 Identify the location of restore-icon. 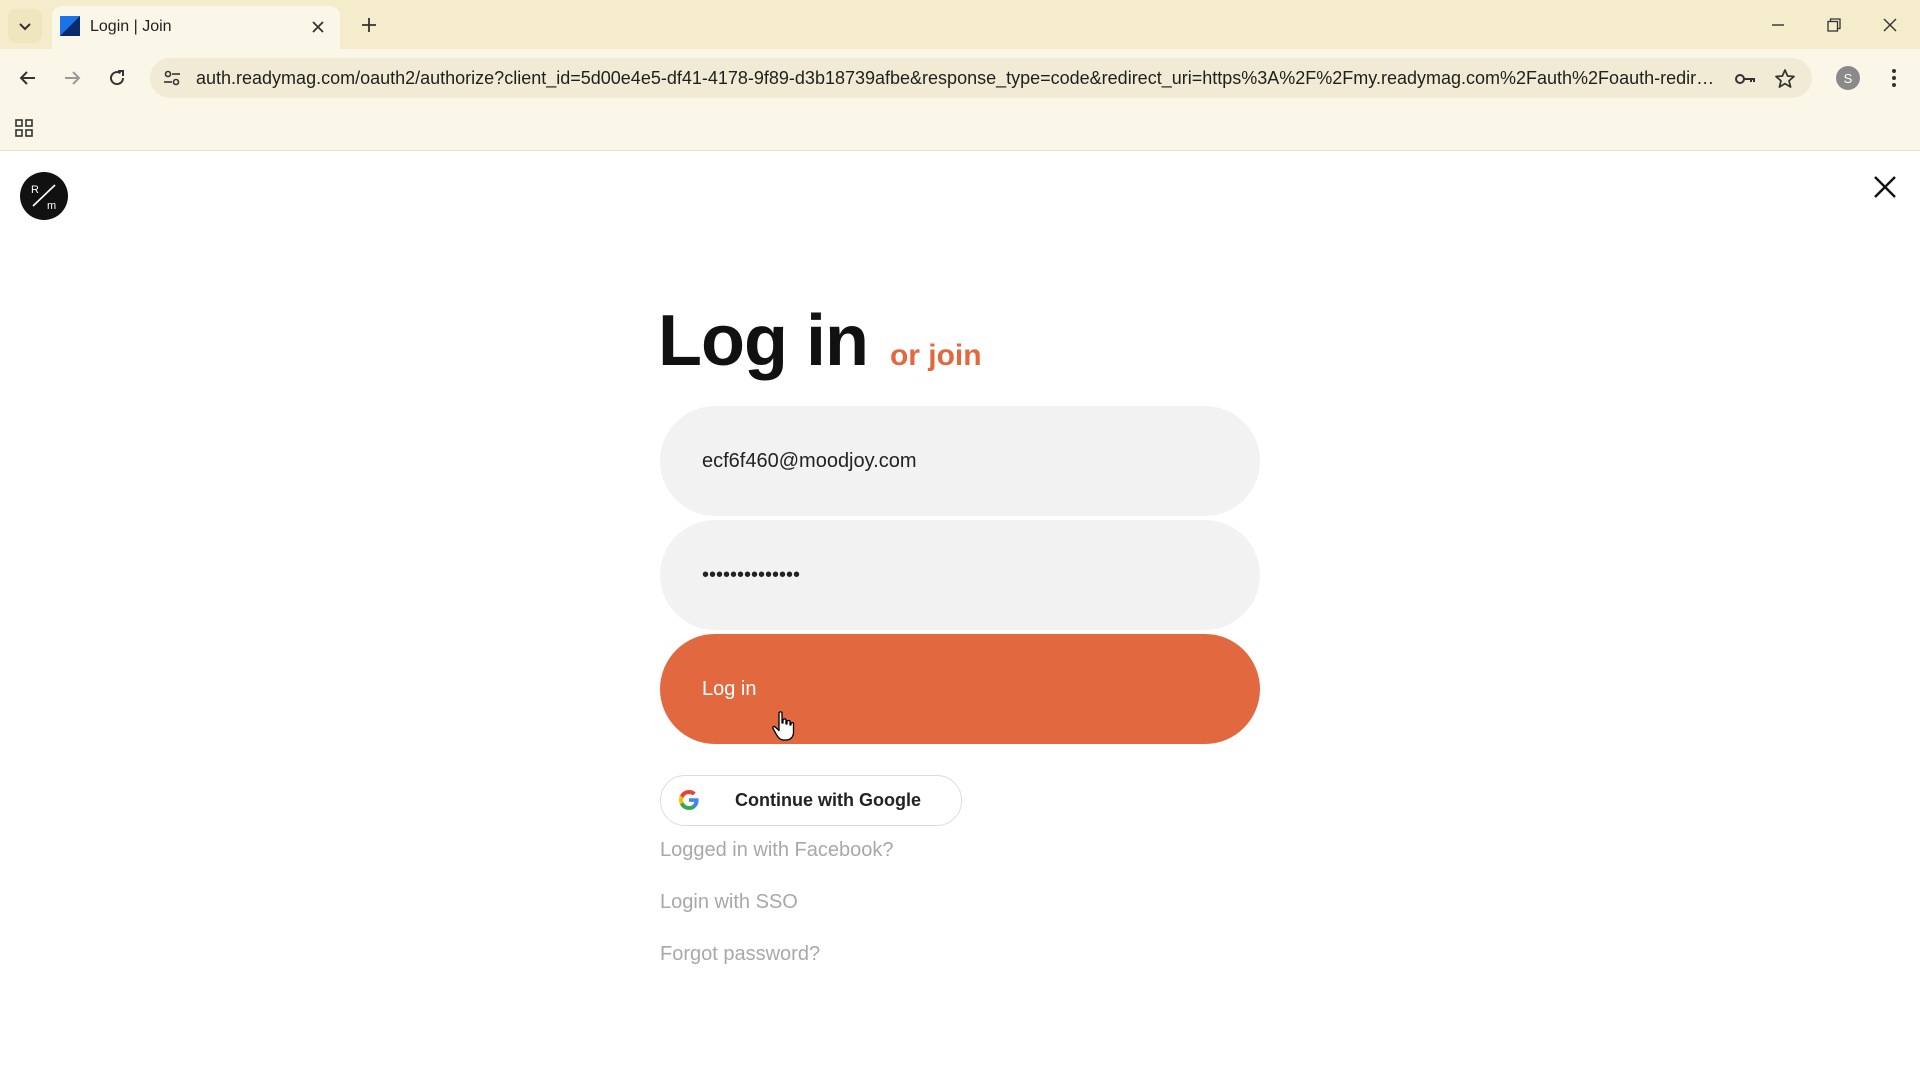
(1834, 24).